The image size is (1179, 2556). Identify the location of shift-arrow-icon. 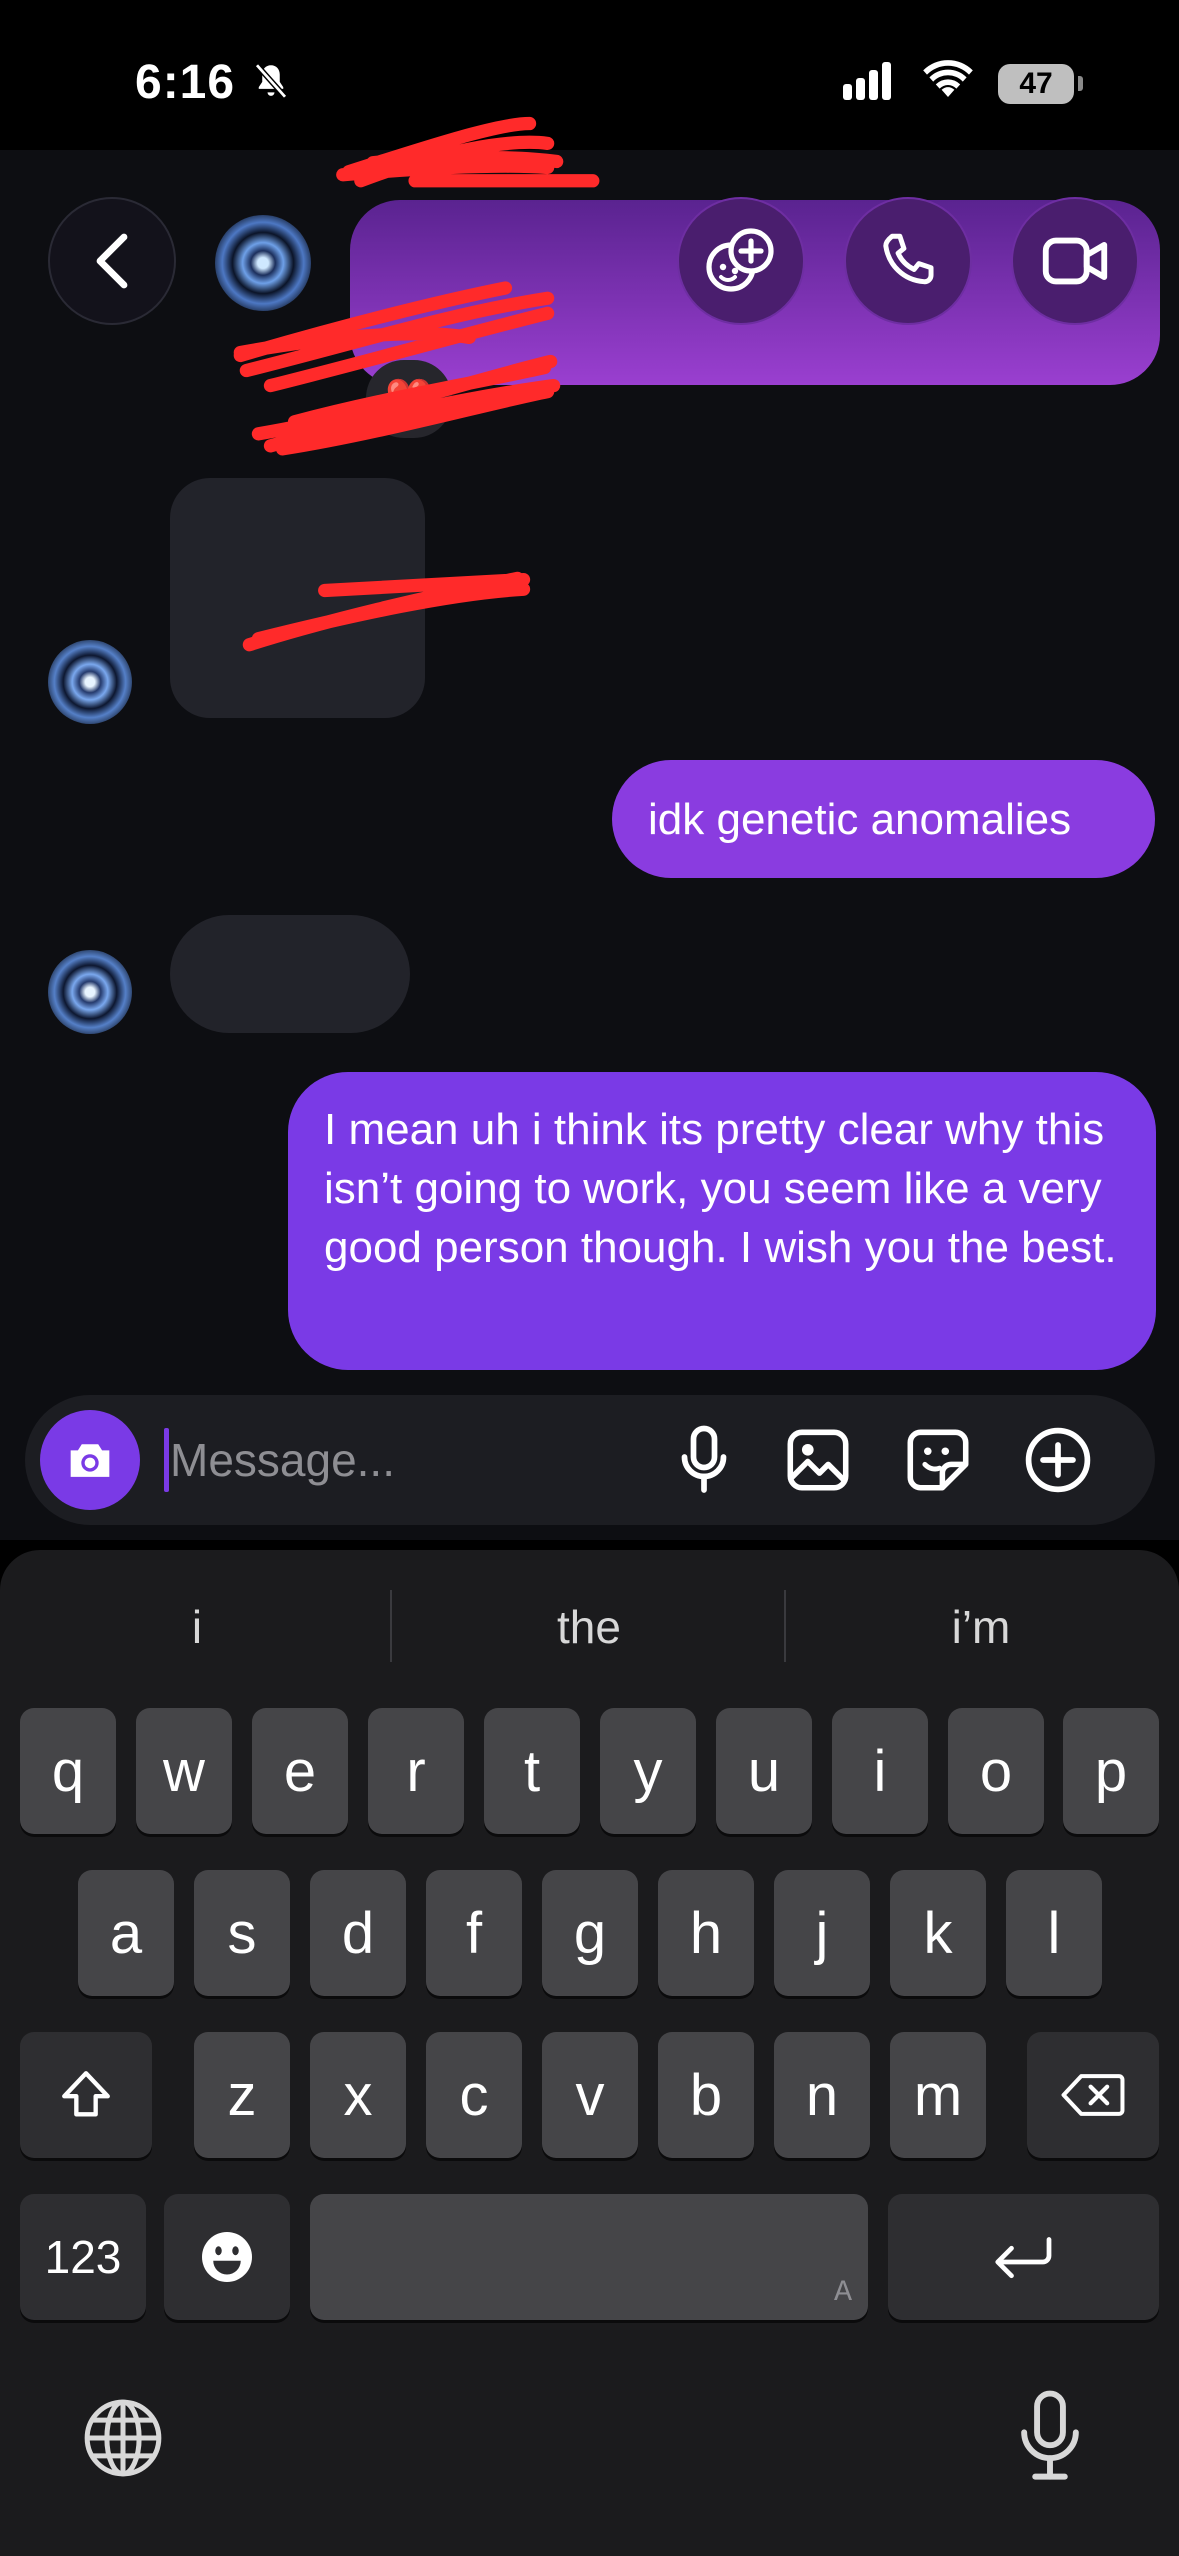
(86, 2094).